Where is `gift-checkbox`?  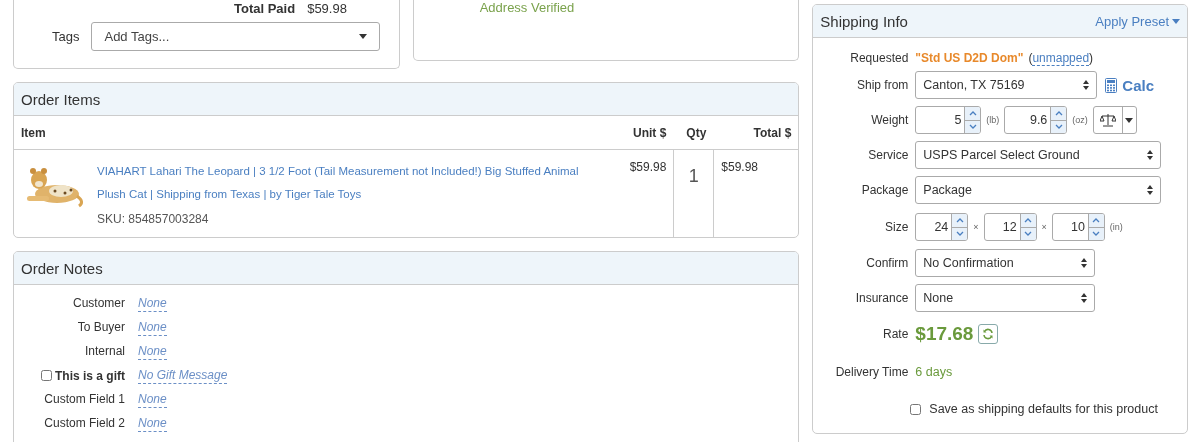 gift-checkbox is located at coordinates (46, 375).